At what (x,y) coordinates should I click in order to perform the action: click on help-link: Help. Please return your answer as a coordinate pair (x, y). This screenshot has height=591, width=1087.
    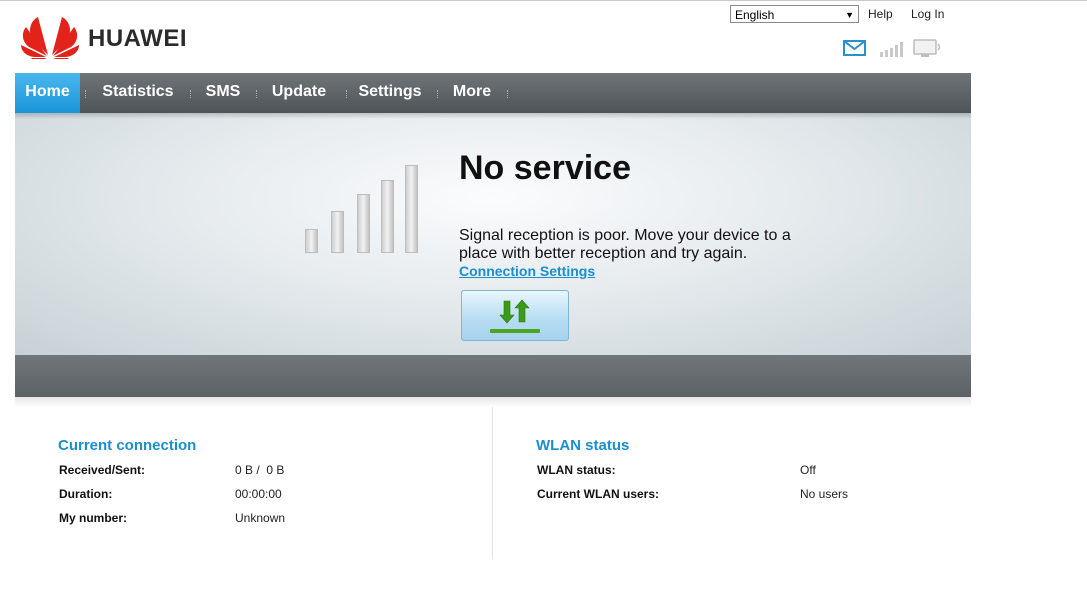
    Looking at the image, I should click on (880, 14).